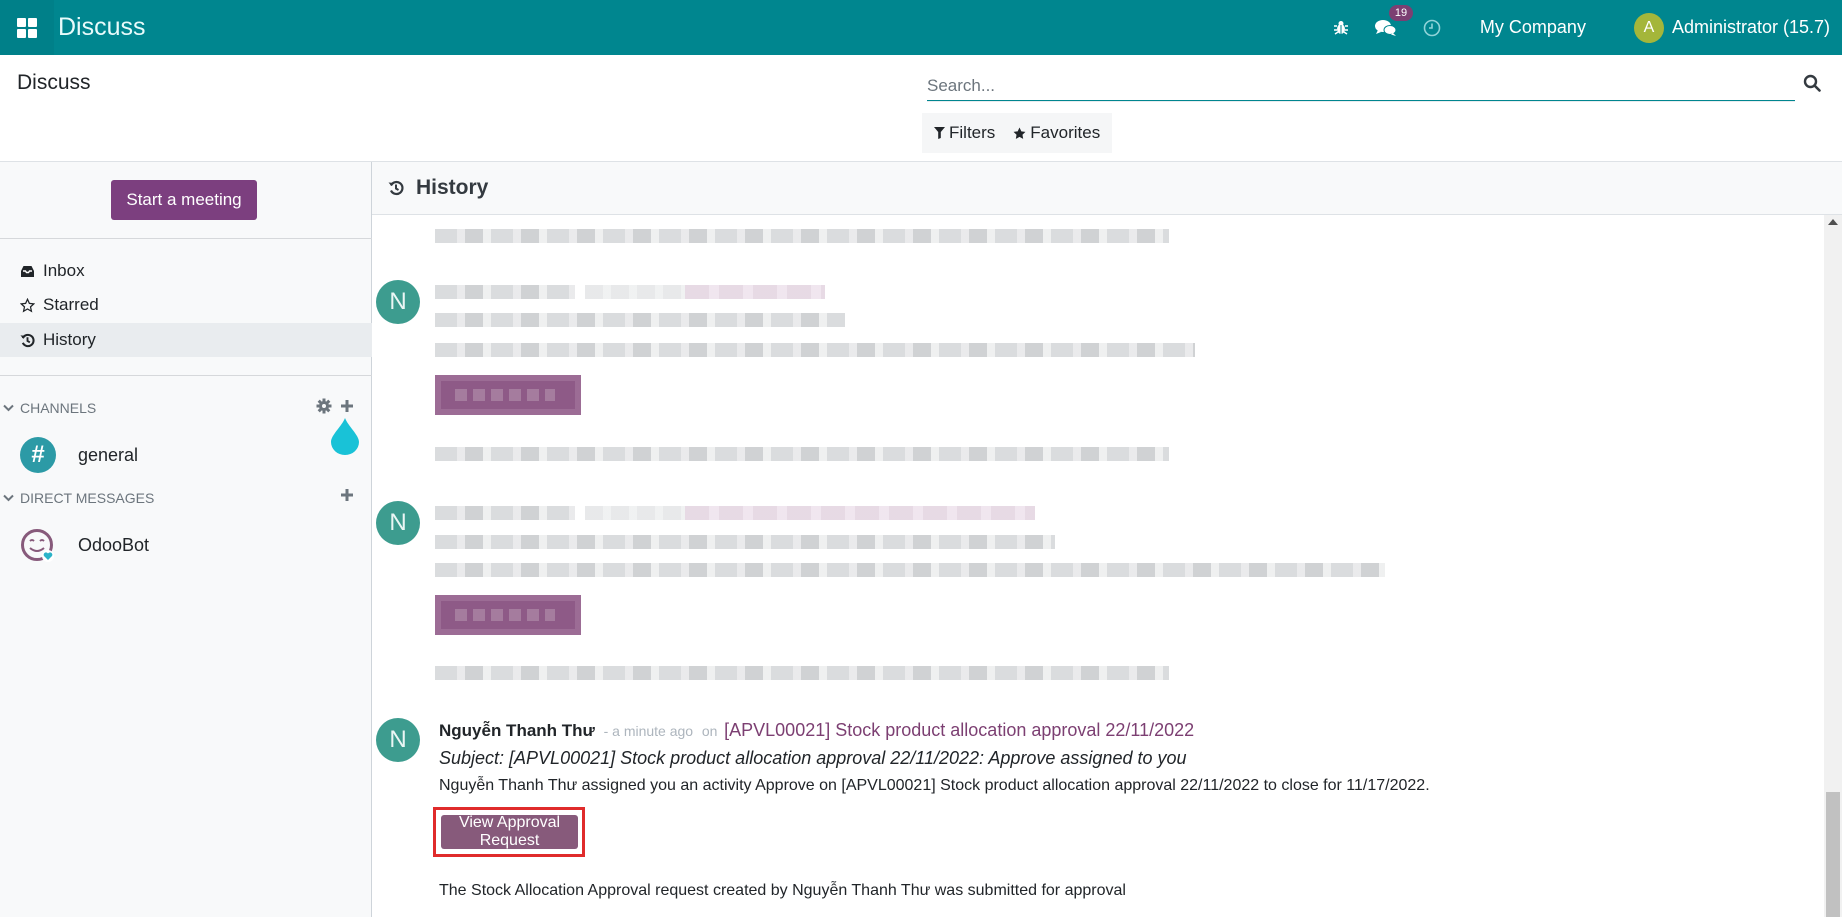  I want to click on star-icon, so click(1019, 133).